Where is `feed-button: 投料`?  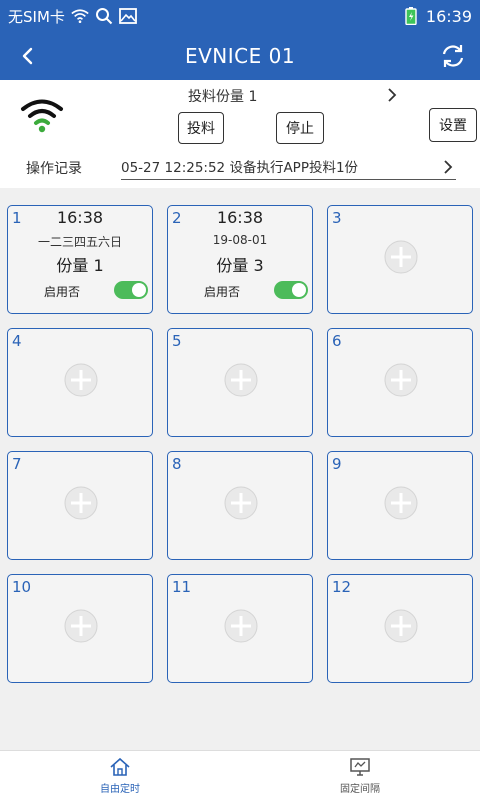
feed-button: 投料 is located at coordinates (201, 128).